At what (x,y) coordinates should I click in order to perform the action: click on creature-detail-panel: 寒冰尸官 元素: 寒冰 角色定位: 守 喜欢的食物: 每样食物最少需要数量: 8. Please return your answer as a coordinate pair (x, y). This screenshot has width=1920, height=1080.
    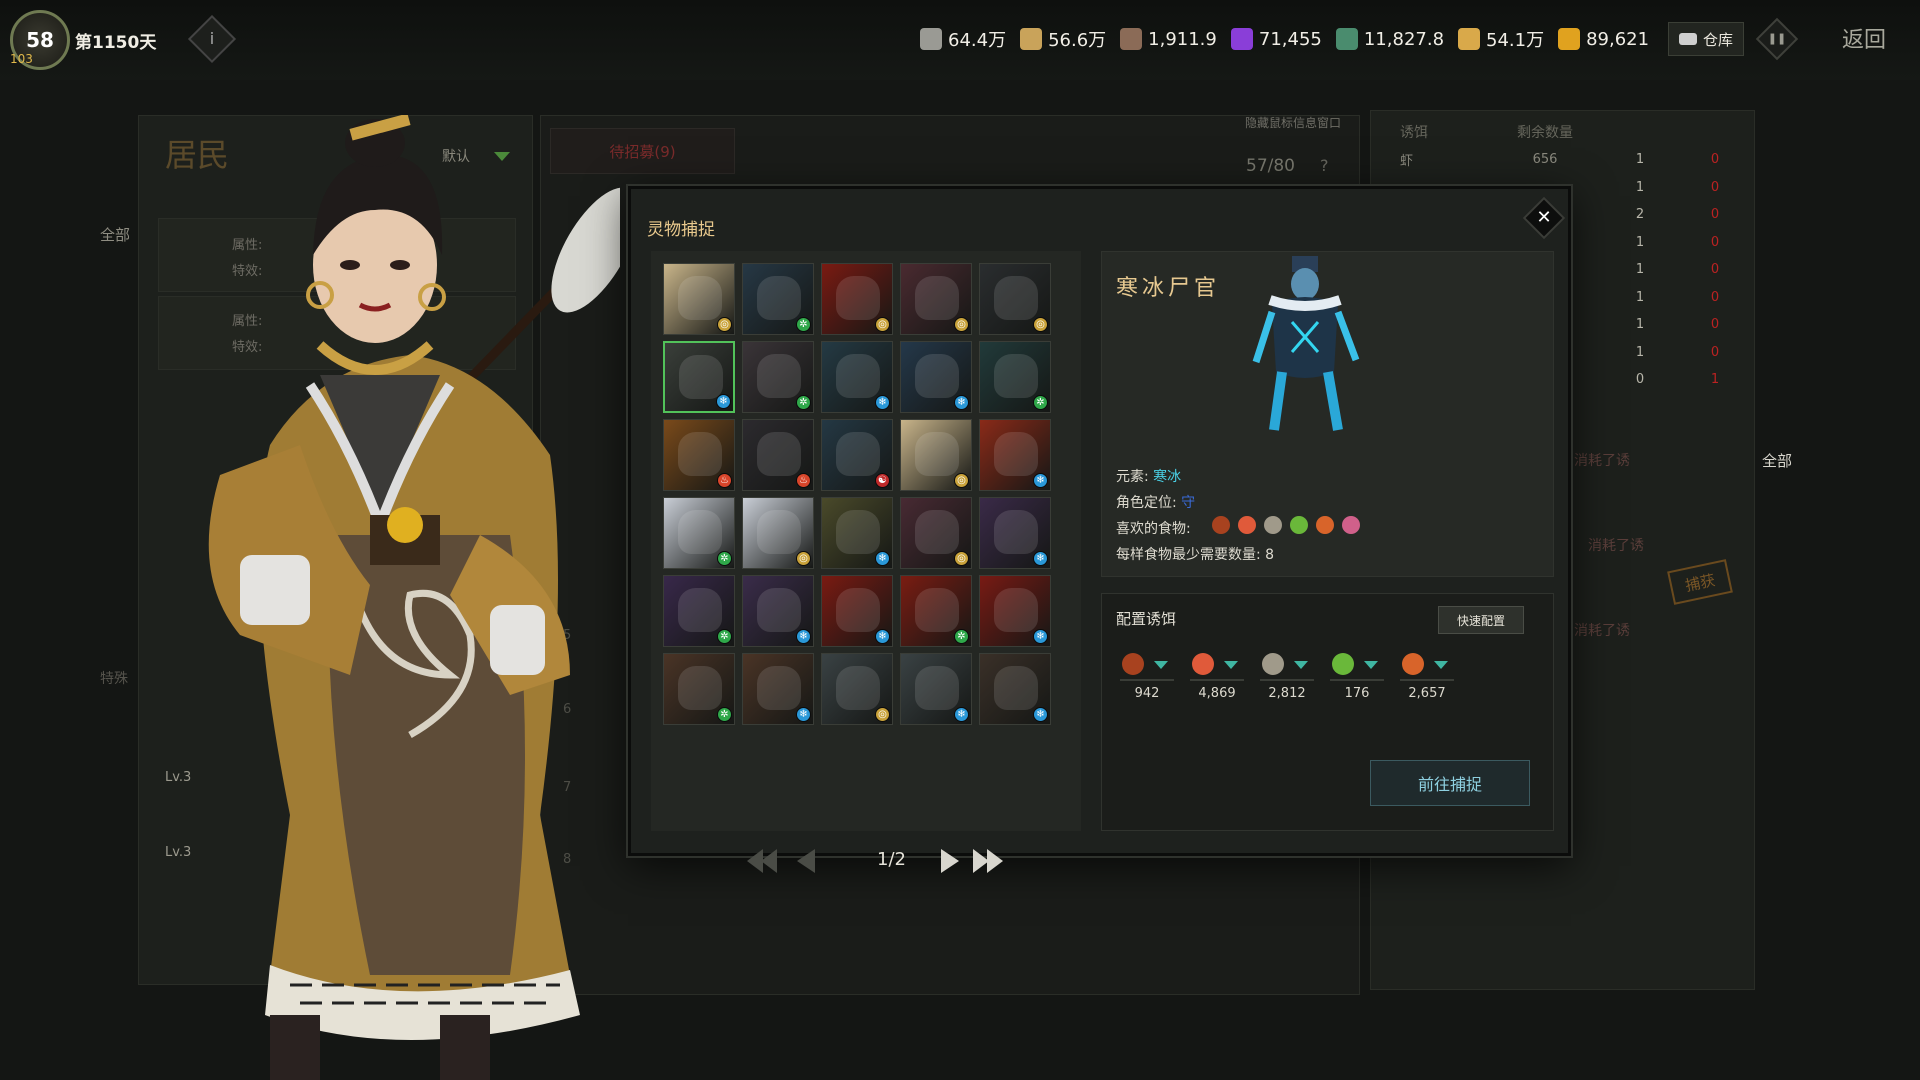
    Looking at the image, I should click on (1327, 414).